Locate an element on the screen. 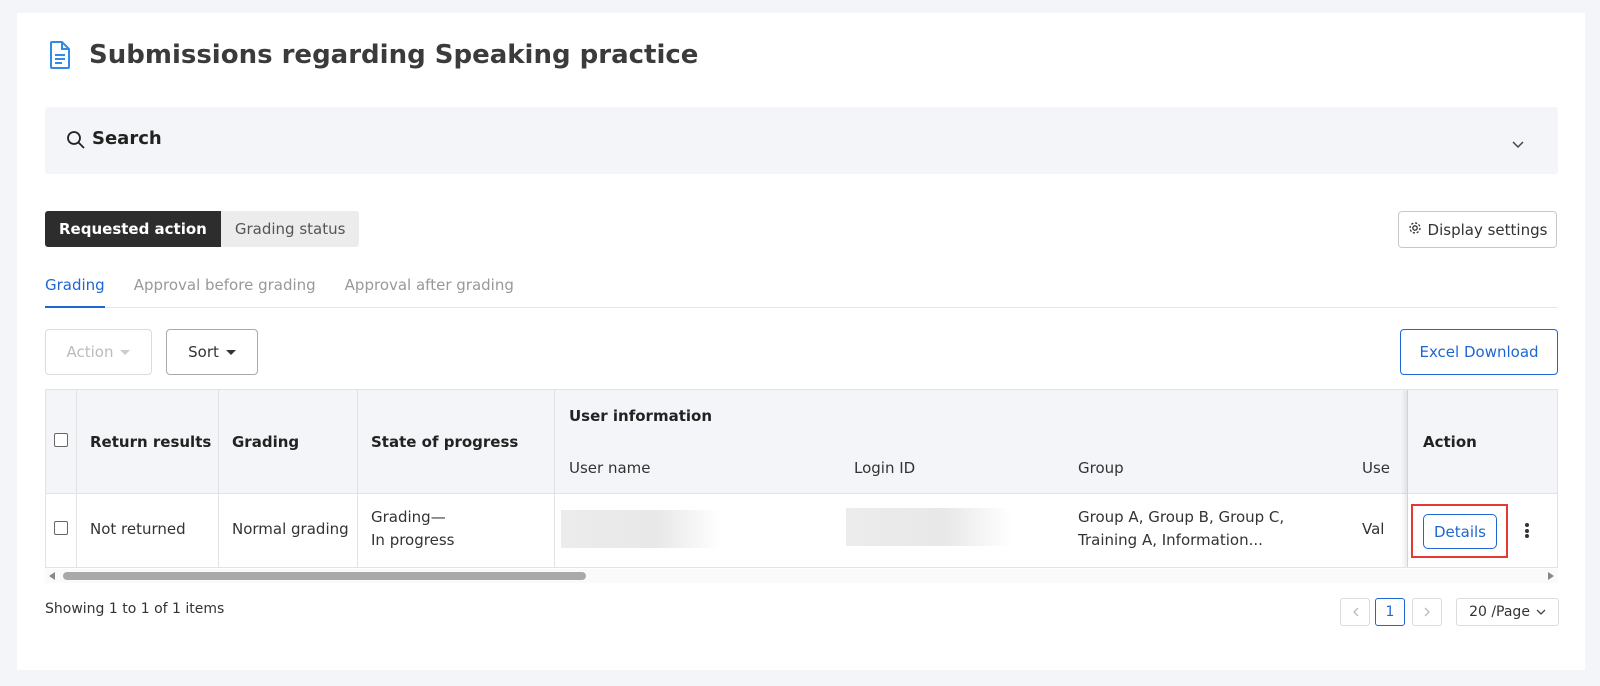  cell-state-line1: Grading— is located at coordinates (408, 517).